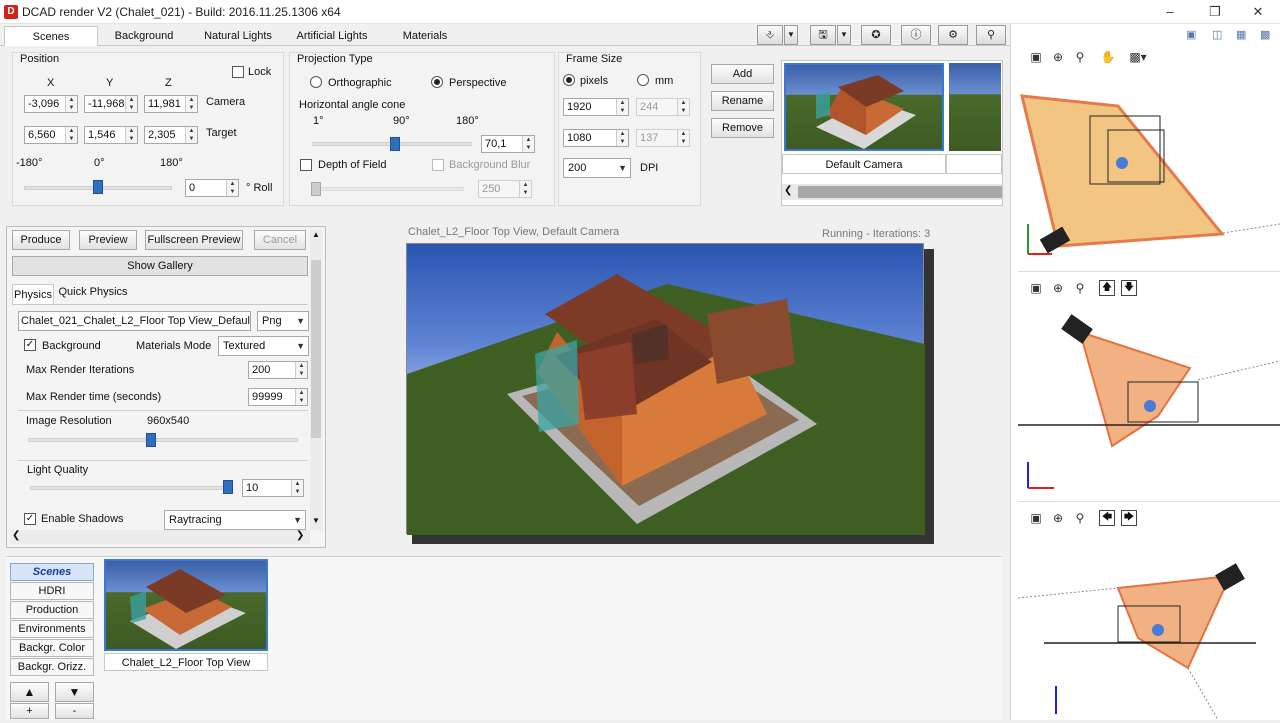  Describe the element at coordinates (876, 35) in the screenshot. I see `tree-icon: ✪` at that location.